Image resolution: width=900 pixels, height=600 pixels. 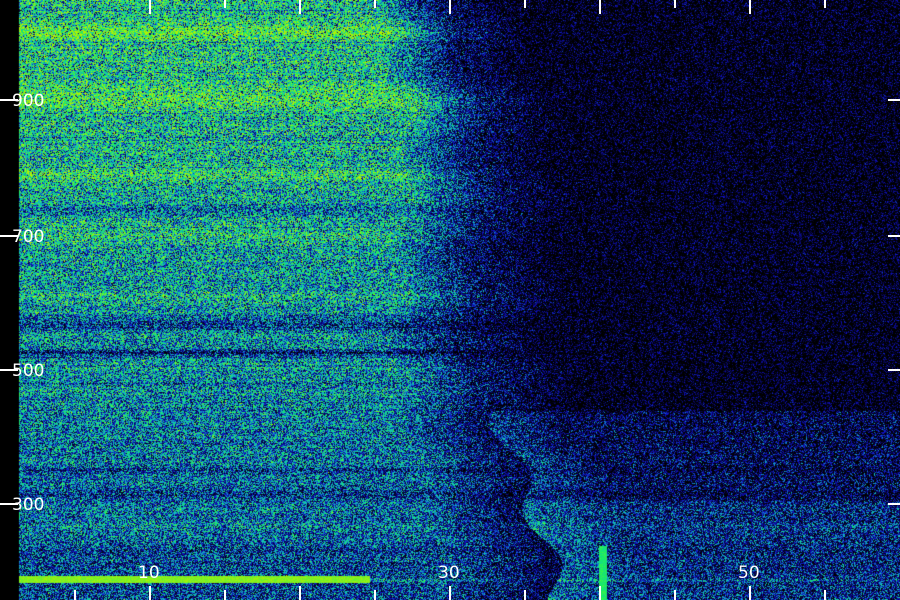 What do you see at coordinates (450, 593) in the screenshot?
I see `bottom-x-ticks` at bounding box center [450, 593].